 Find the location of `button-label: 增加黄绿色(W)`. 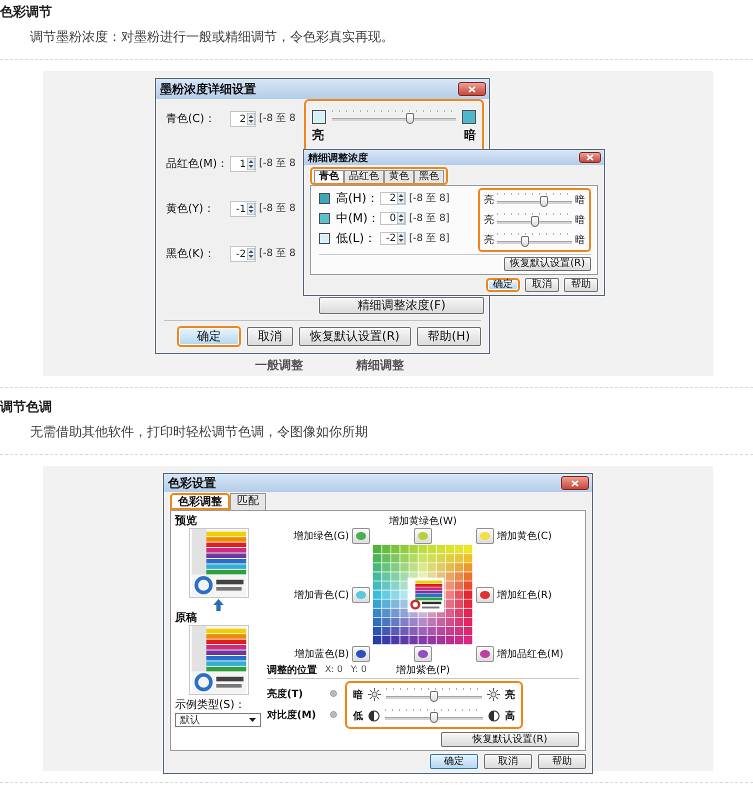

button-label: 增加黄绿色(W) is located at coordinates (423, 521).